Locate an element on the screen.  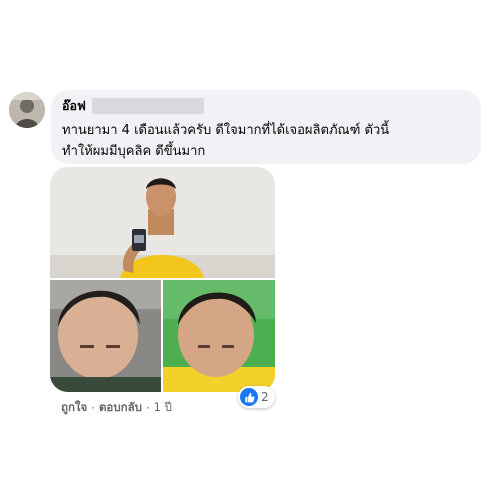
like-link: ถูกใจ is located at coordinates (74, 408).